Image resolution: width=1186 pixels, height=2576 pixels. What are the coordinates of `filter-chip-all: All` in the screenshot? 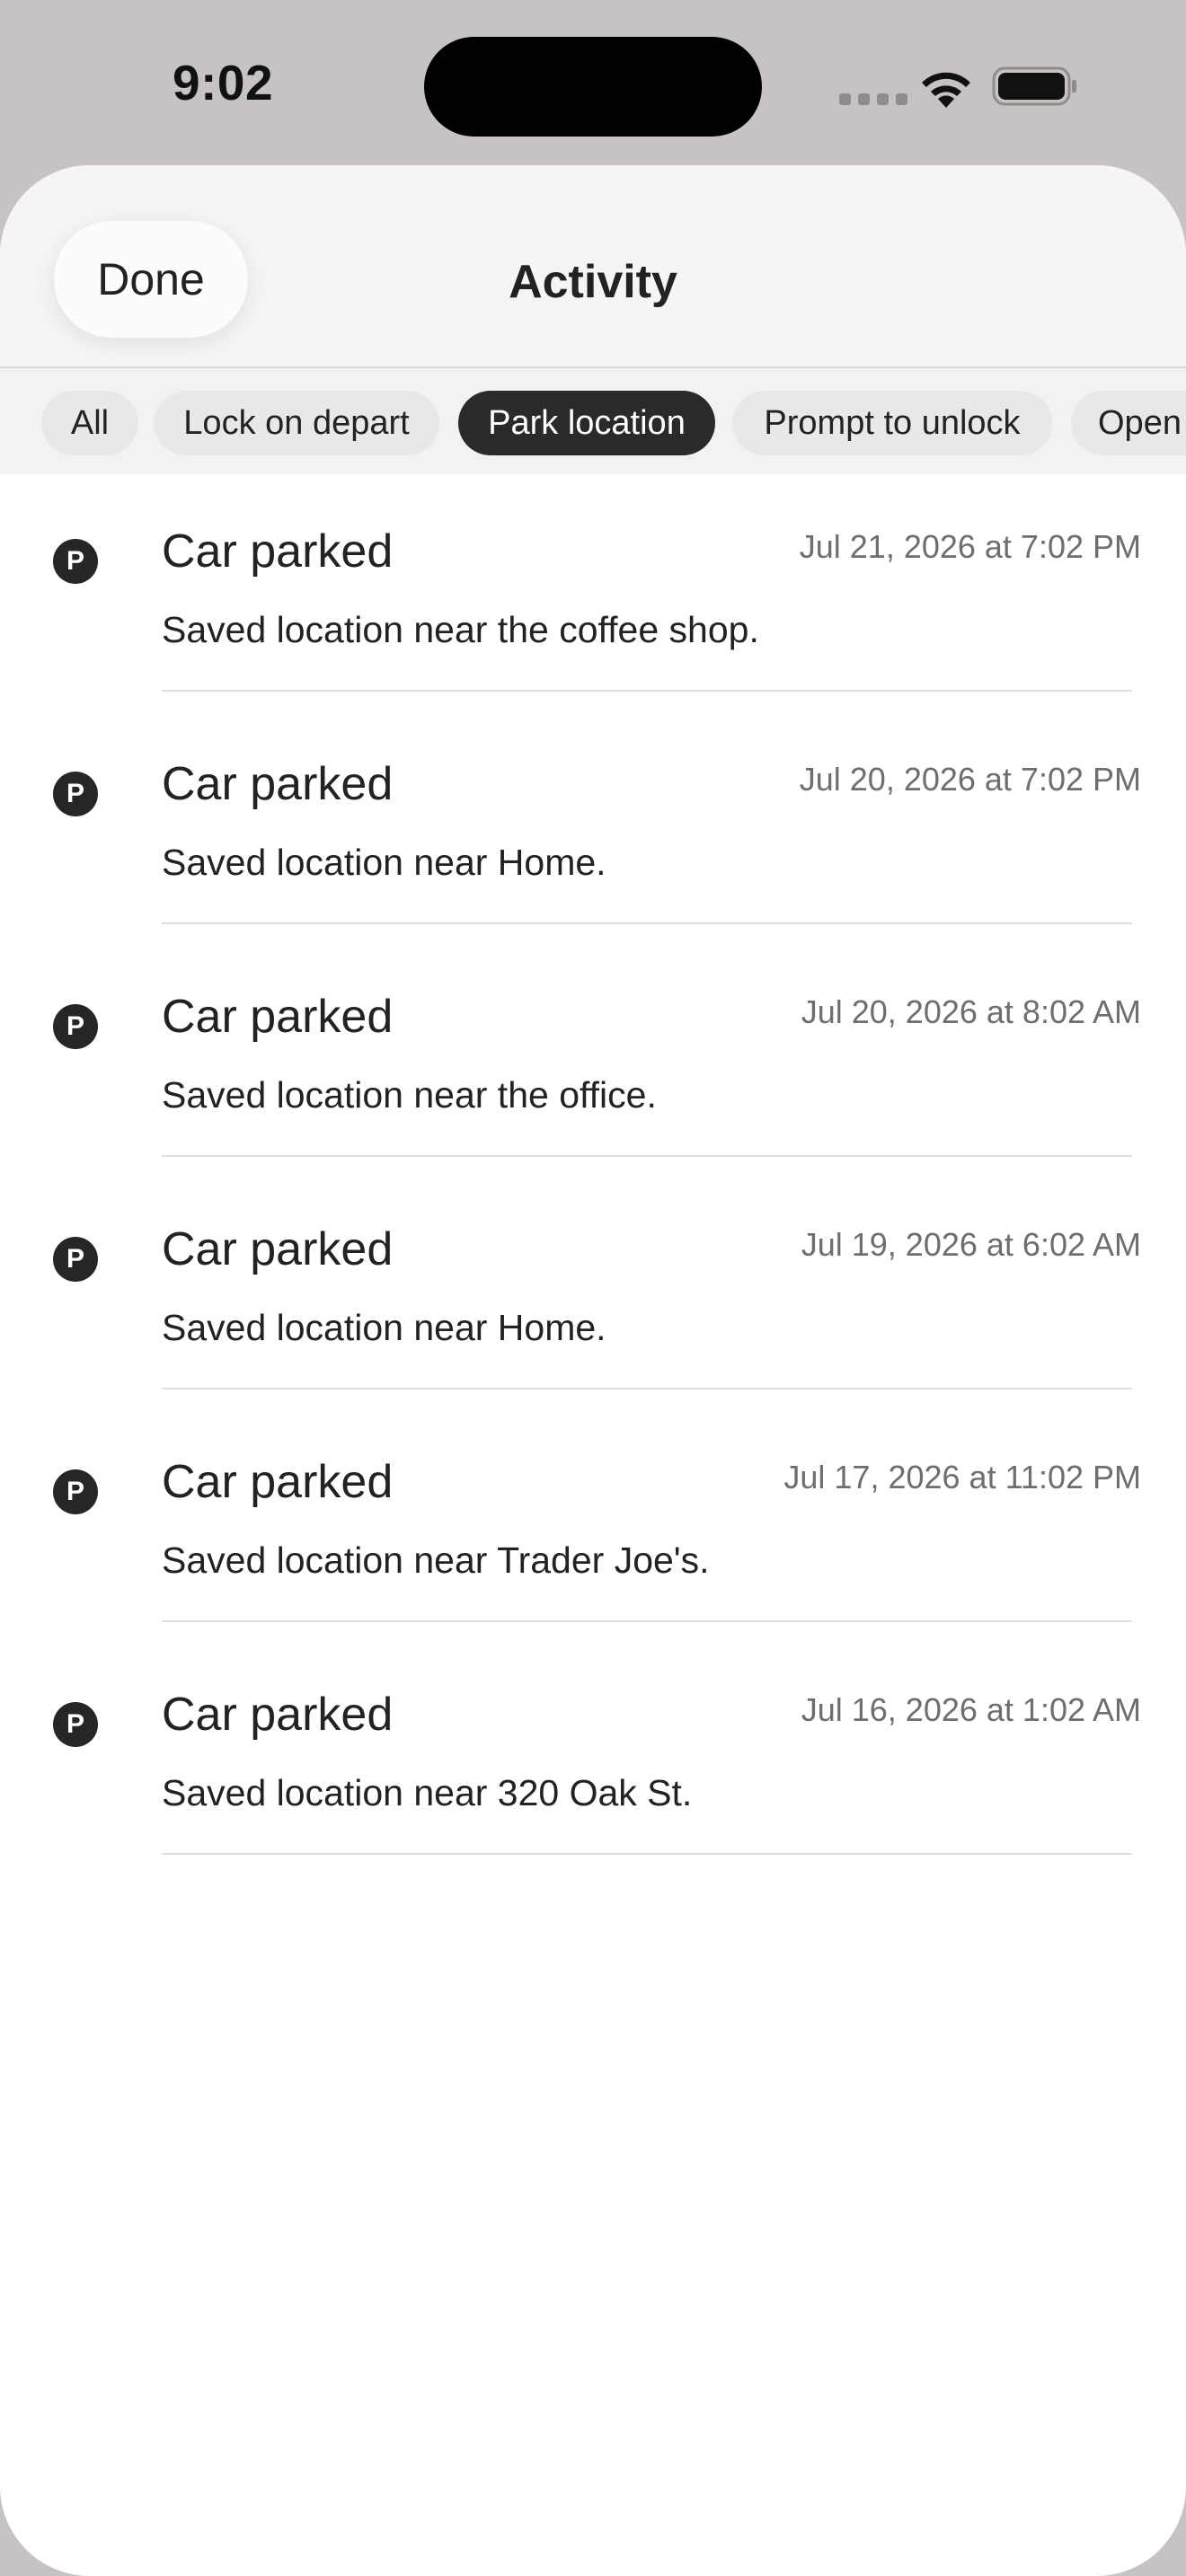 It's located at (89, 423).